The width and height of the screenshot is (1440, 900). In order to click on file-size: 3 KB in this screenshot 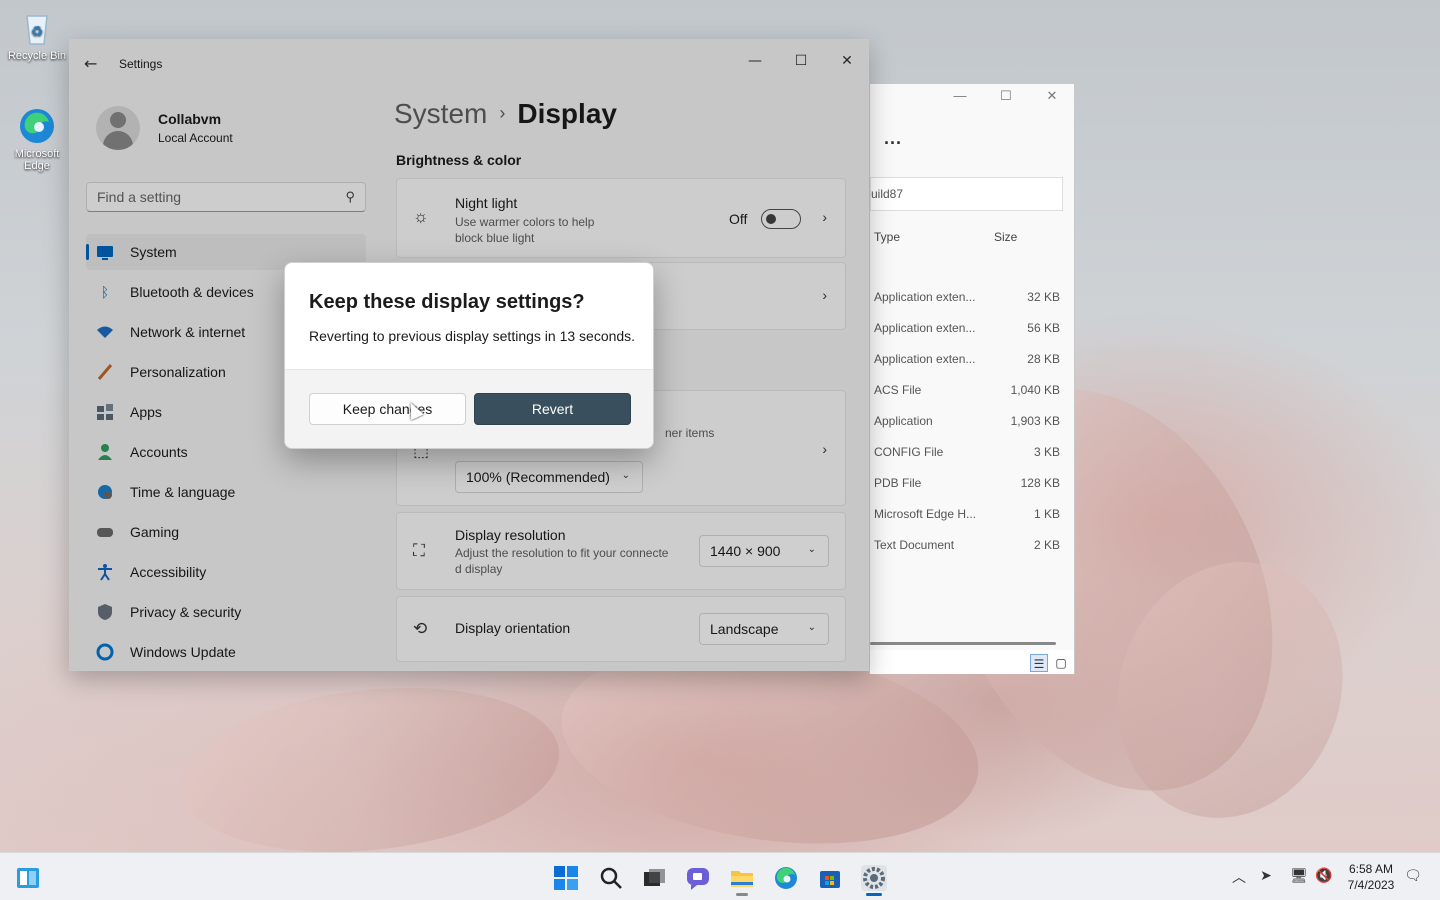, I will do `click(1046, 452)`.